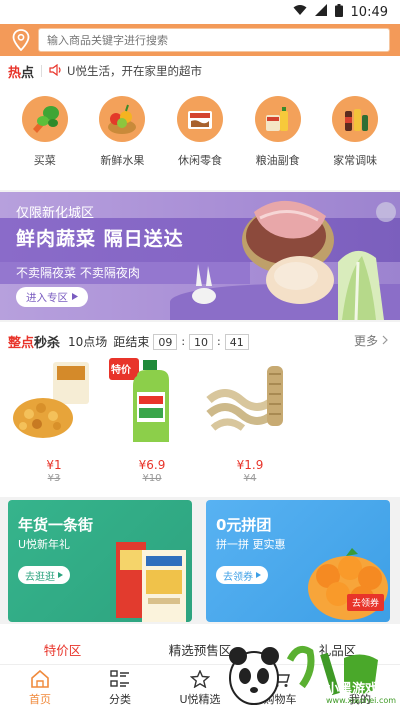 The width and height of the screenshot is (400, 710). Describe the element at coordinates (47, 297) in the screenshot. I see `enter-zone-label: 进入专区` at that location.